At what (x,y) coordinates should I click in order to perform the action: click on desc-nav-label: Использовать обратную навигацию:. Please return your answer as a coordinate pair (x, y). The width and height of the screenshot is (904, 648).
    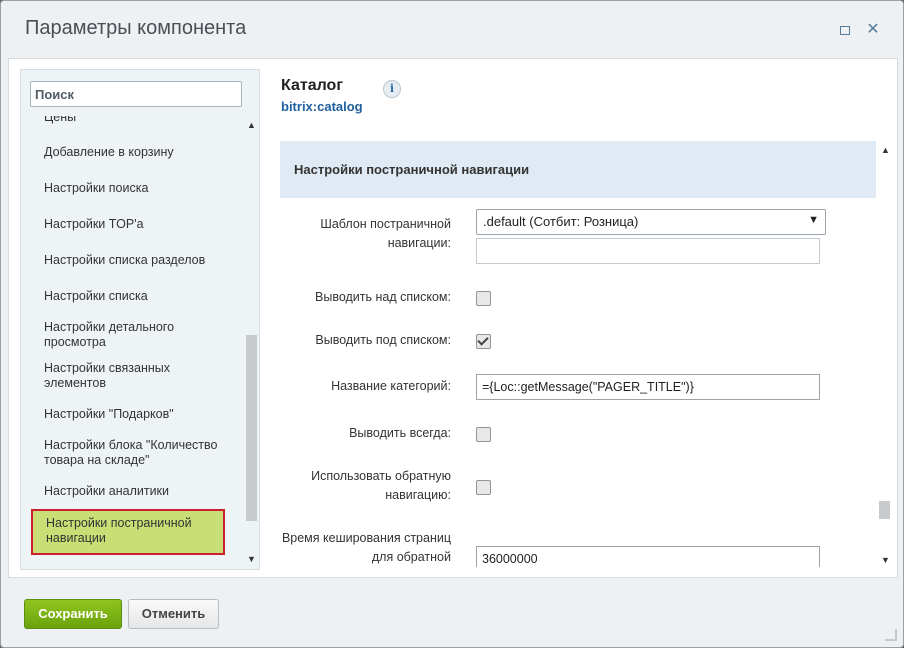
    Looking at the image, I should click on (381, 485).